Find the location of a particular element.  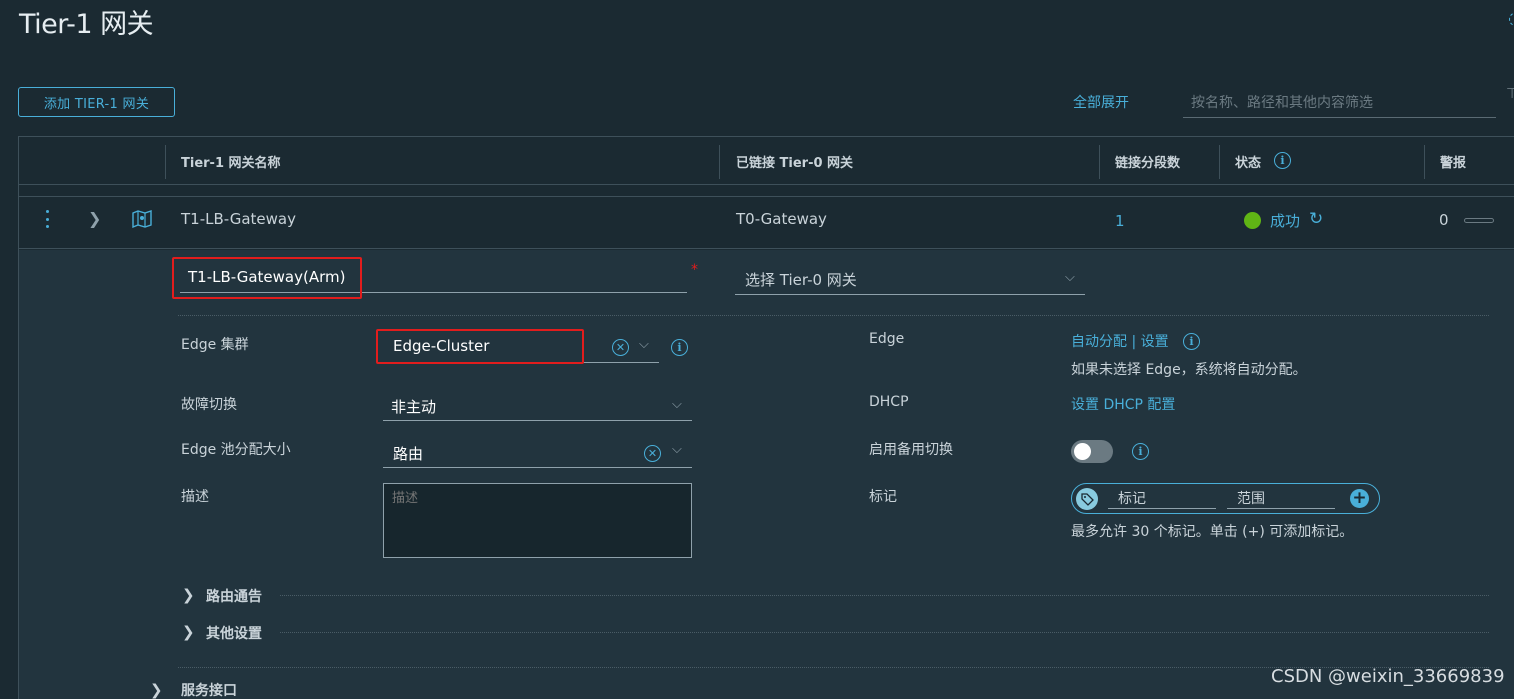

toggle-knob is located at coordinates (1082, 451).